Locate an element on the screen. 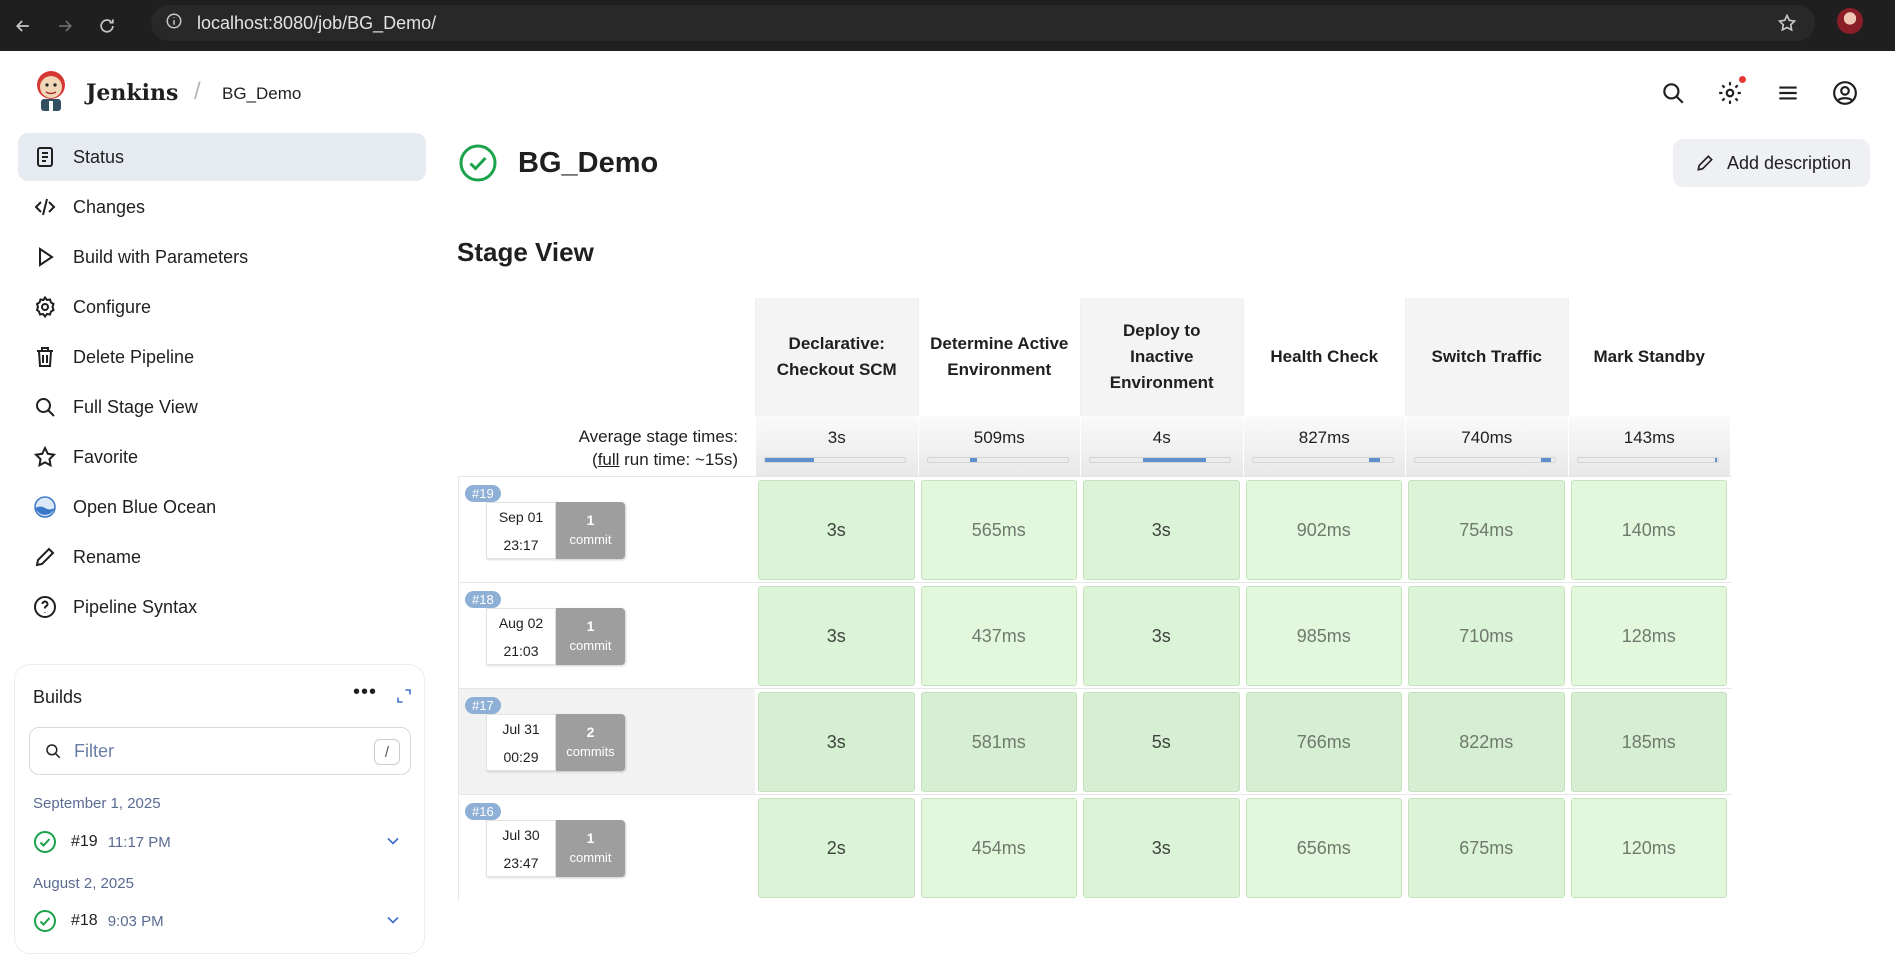 Image resolution: width=1895 pixels, height=954 pixels. profile-avatar is located at coordinates (1850, 21).